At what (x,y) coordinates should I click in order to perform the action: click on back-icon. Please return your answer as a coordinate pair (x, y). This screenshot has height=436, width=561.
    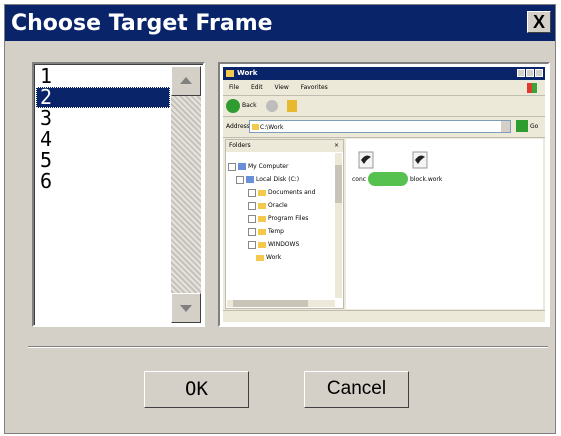
    Looking at the image, I should click on (233, 106).